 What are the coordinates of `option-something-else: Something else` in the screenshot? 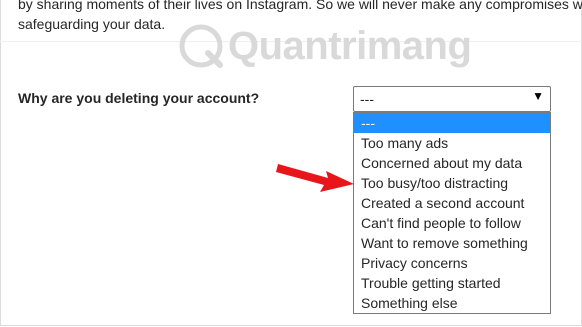 It's located at (452, 303).